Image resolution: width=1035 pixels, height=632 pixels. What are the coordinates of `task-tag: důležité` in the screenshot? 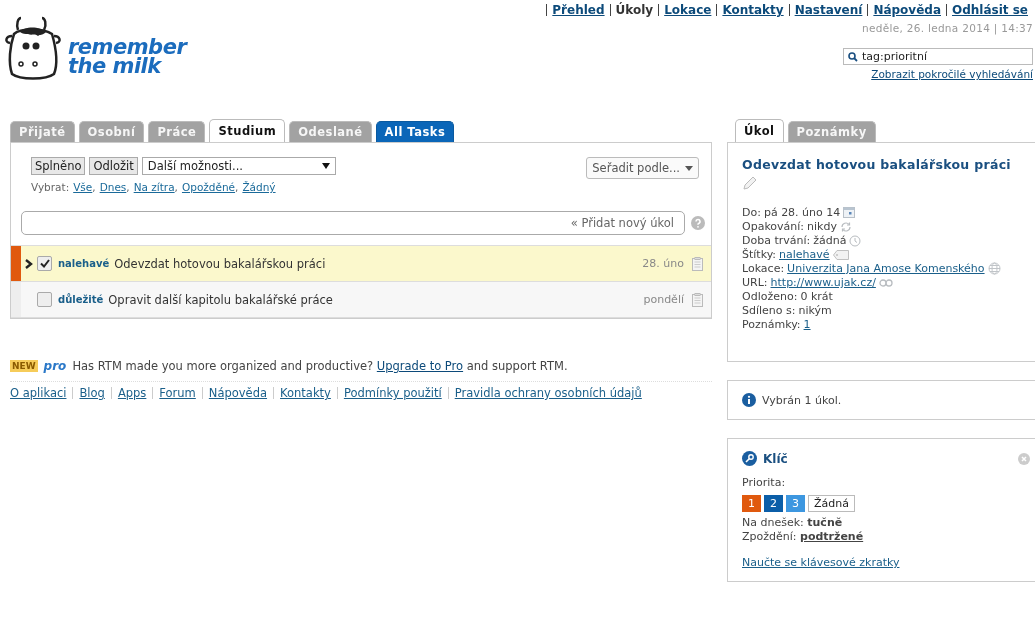 It's located at (81, 299).